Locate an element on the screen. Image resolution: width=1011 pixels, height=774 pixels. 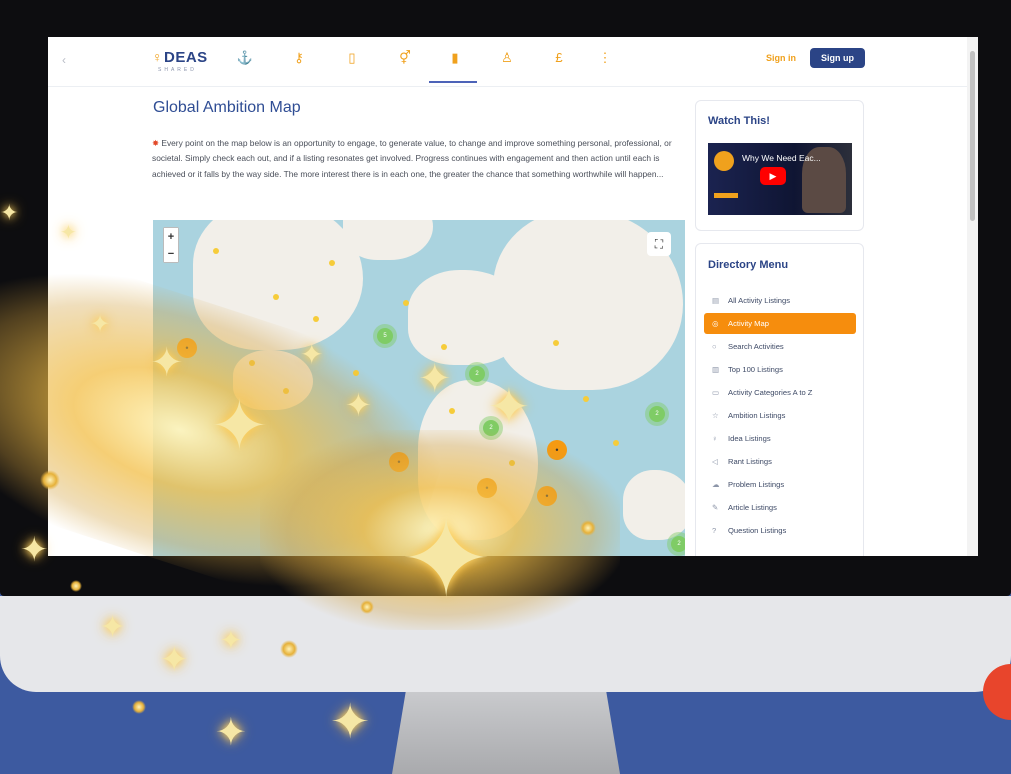
menu-item-top-100-listings: ▥ Top 100 Listings is located at coordinates (780, 369).